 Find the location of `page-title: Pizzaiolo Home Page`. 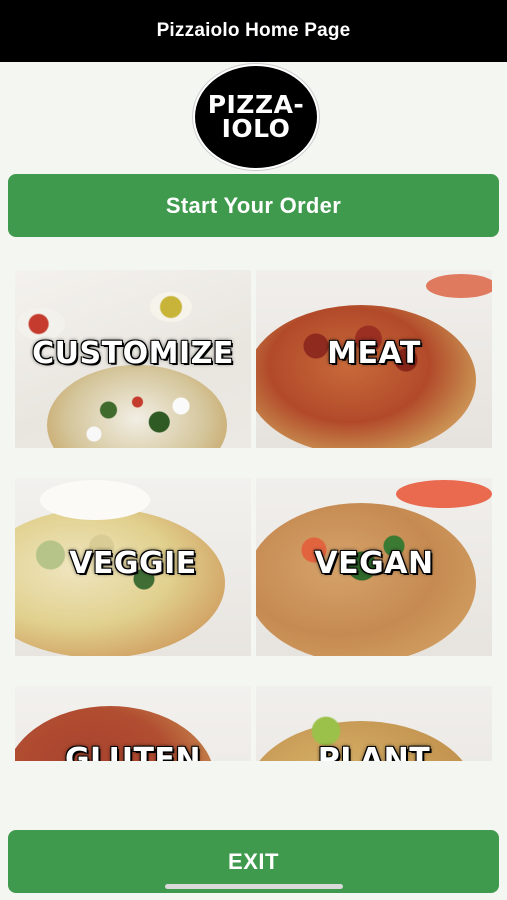

page-title: Pizzaiolo Home Page is located at coordinates (253, 30).